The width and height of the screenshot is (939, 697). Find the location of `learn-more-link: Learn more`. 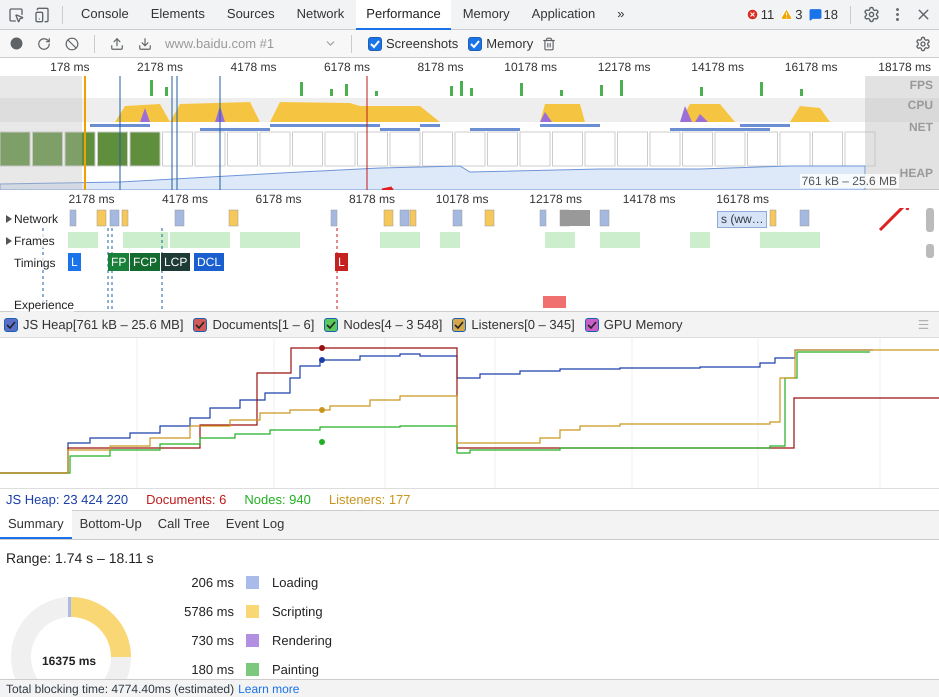

learn-more-link: Learn more is located at coordinates (269, 689).